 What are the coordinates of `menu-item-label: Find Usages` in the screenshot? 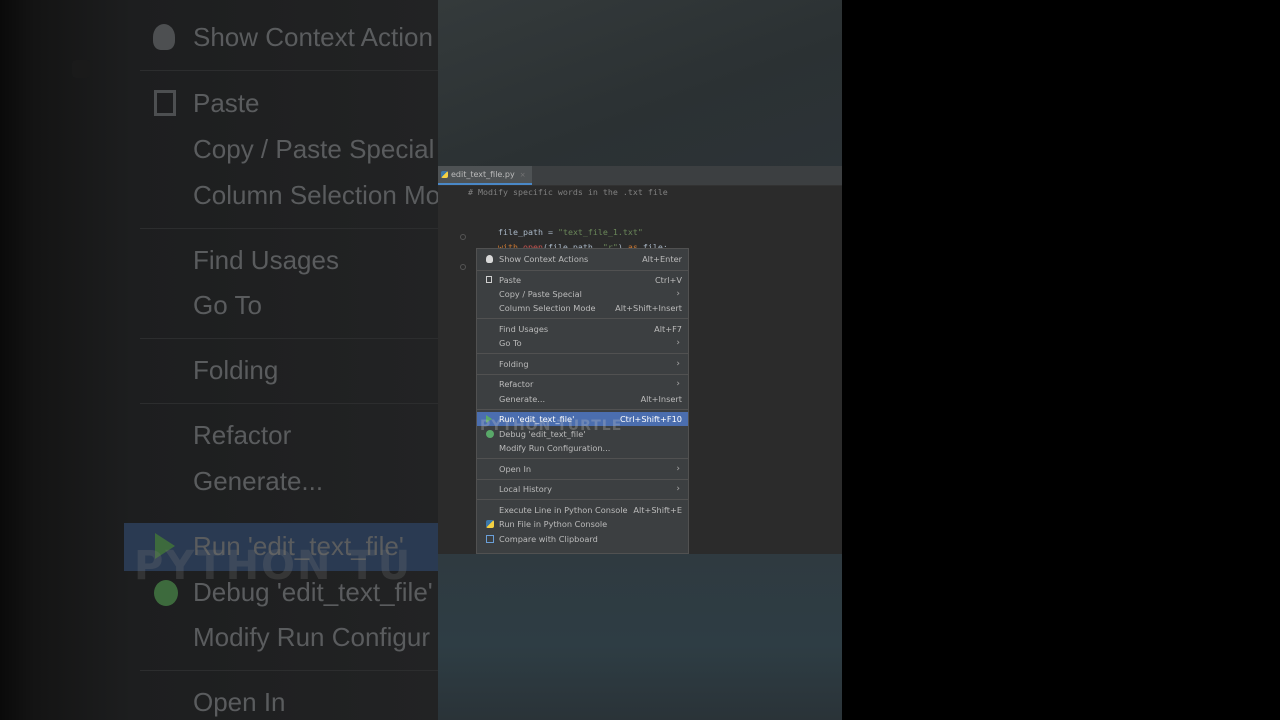 It's located at (524, 329).